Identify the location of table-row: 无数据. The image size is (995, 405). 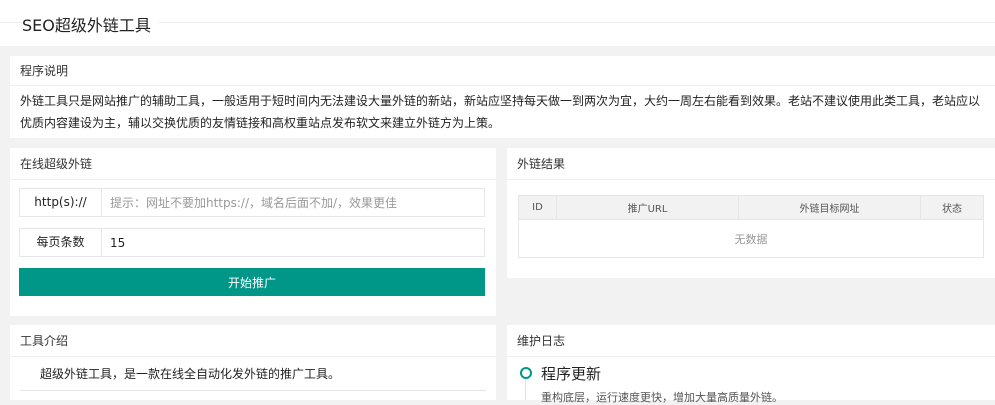
(751, 238).